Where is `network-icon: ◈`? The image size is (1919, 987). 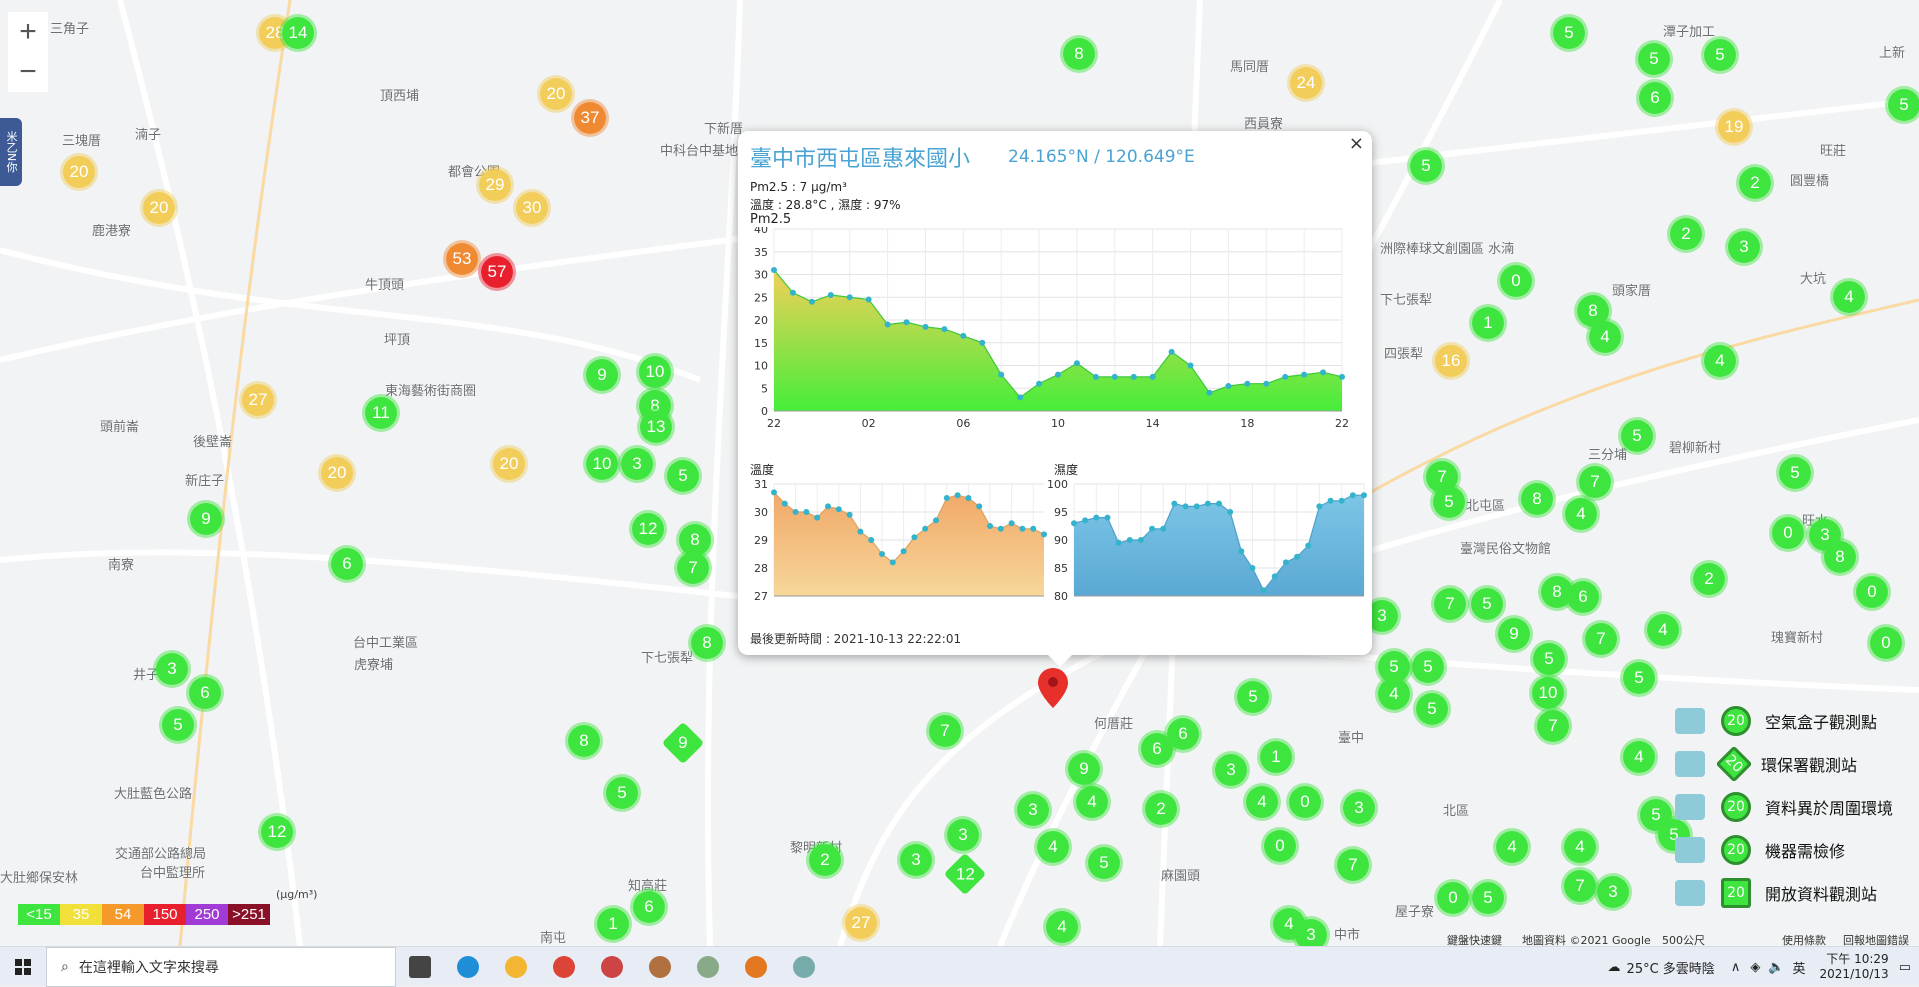
network-icon: ◈ is located at coordinates (1755, 967).